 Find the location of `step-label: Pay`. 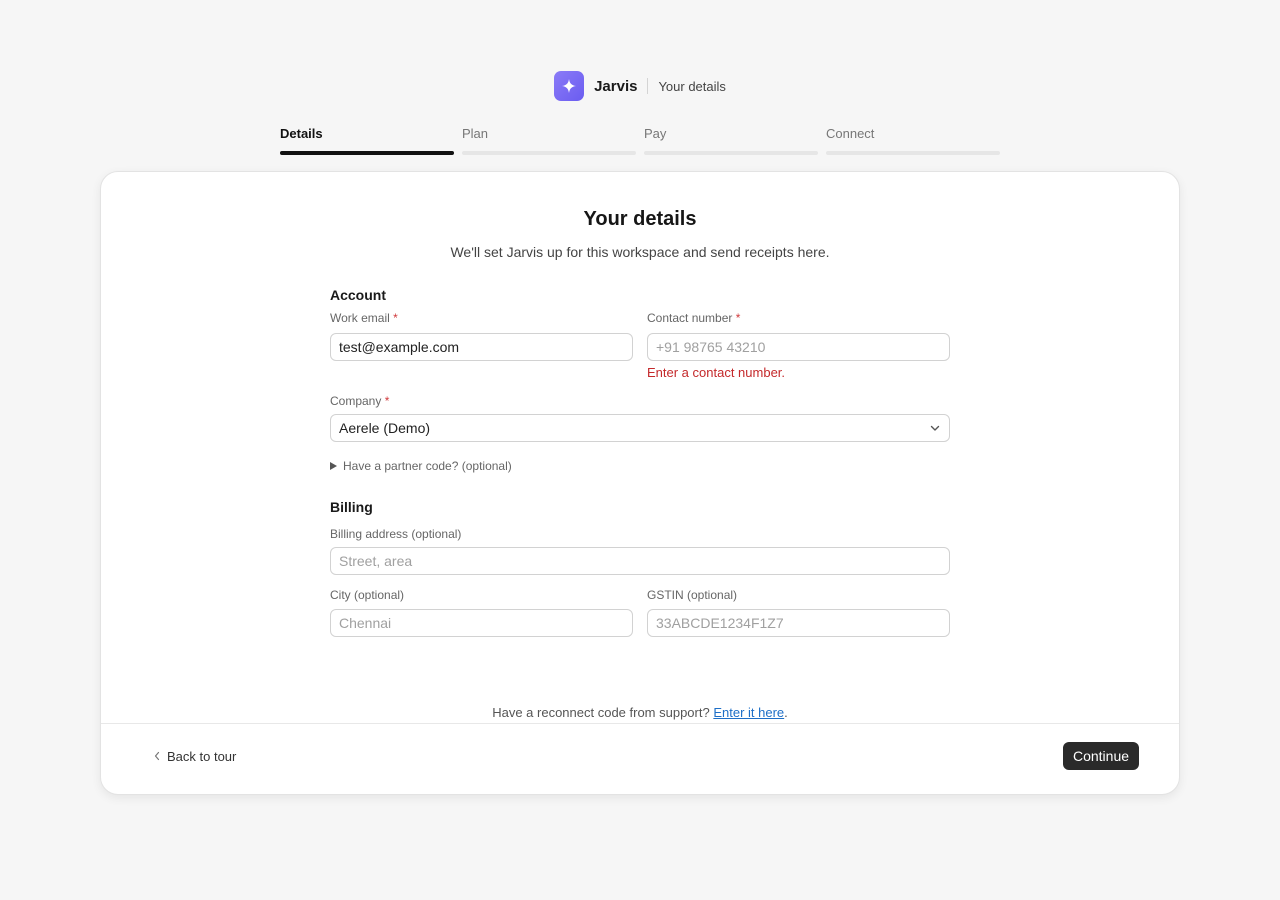

step-label: Pay is located at coordinates (655, 133).